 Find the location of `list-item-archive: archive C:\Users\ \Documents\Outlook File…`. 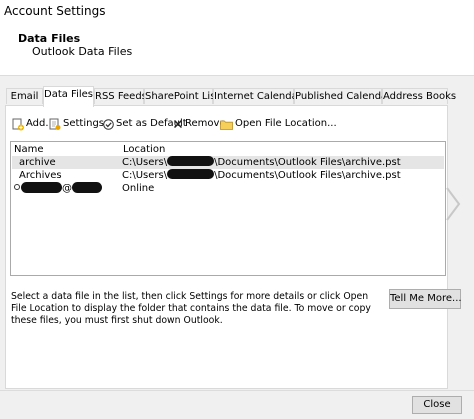

list-item-archive: archive C:\Users\ \Documents\Outlook File… is located at coordinates (228, 162).